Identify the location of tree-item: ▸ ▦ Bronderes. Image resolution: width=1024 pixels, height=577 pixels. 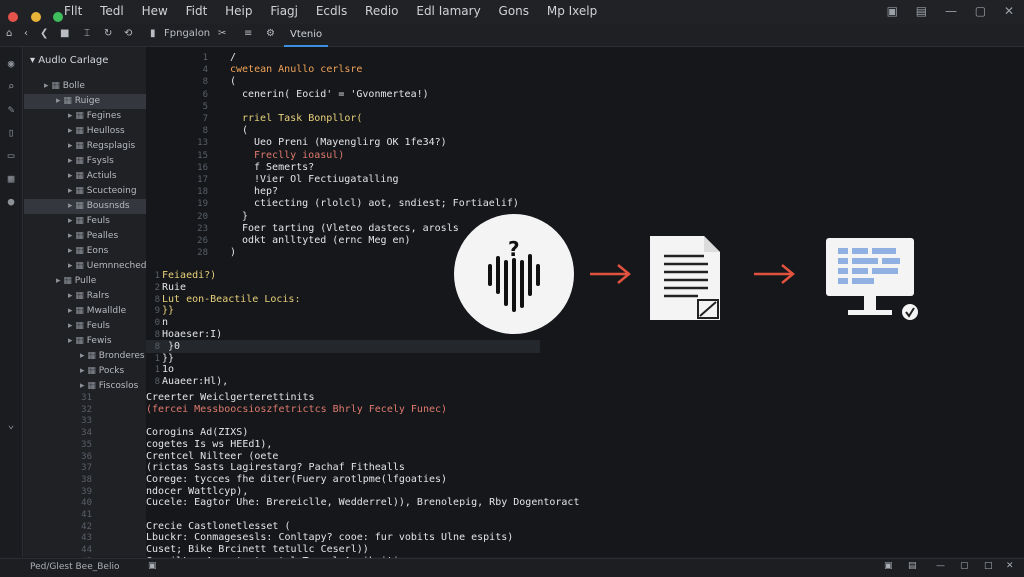
(85, 356).